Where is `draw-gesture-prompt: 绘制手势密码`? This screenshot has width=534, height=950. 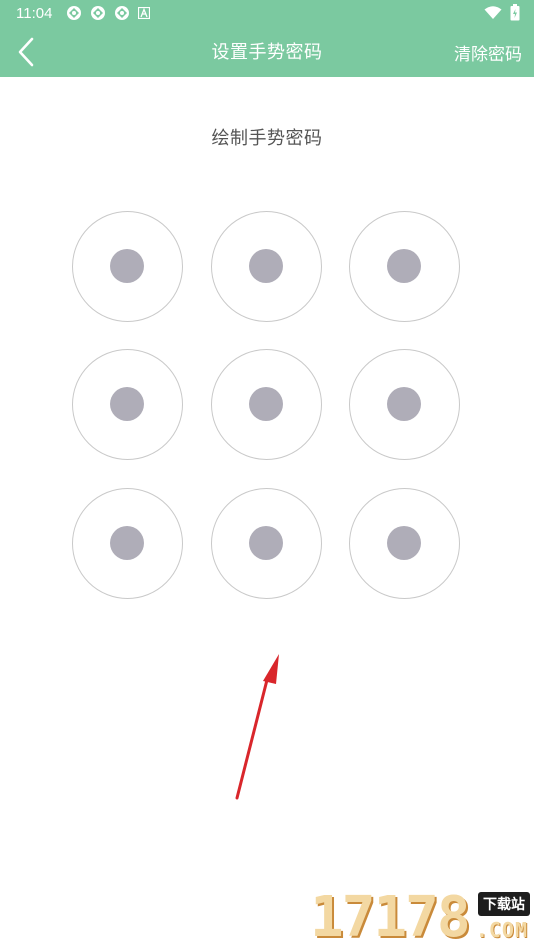 draw-gesture-prompt: 绘制手势密码 is located at coordinates (267, 138).